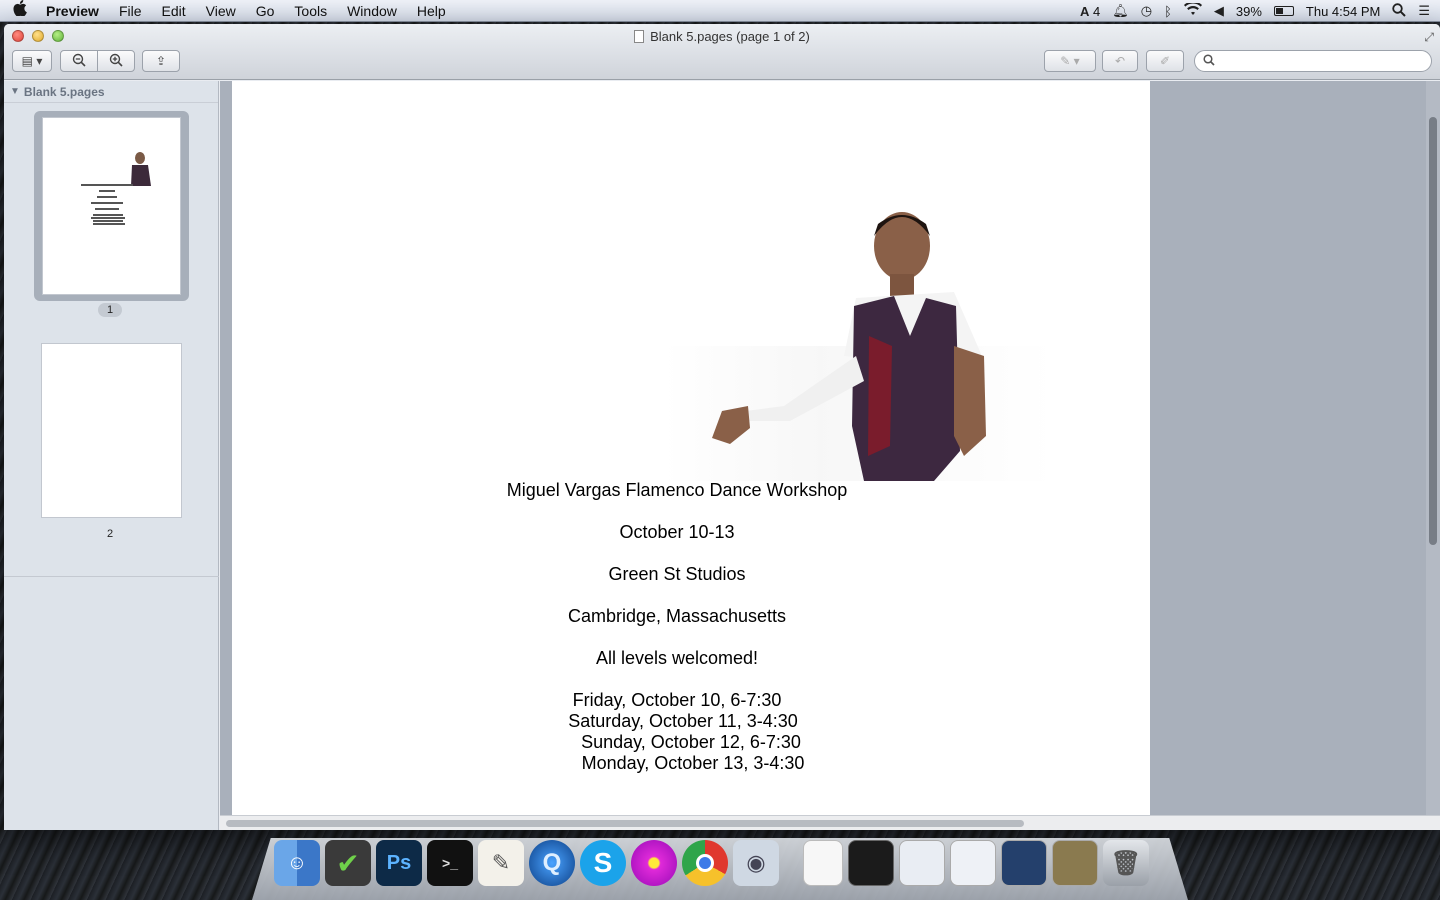 The width and height of the screenshot is (1440, 900). I want to click on menu-view: View, so click(221, 11).